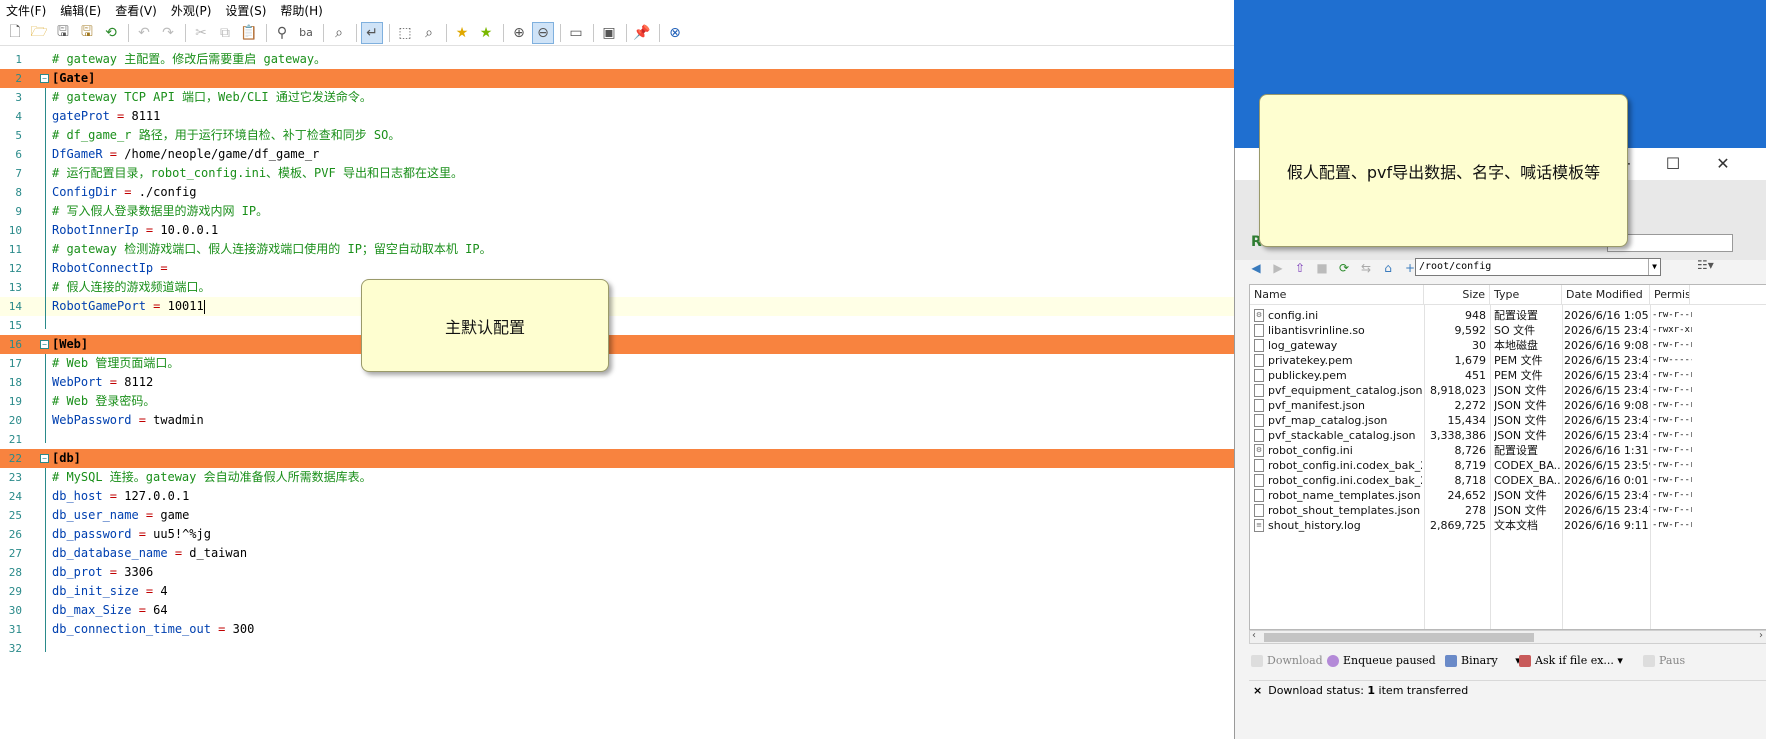 The width and height of the screenshot is (1766, 739). I want to click on file-exists-action-select: Ask if file ex... ▾, so click(1571, 660).